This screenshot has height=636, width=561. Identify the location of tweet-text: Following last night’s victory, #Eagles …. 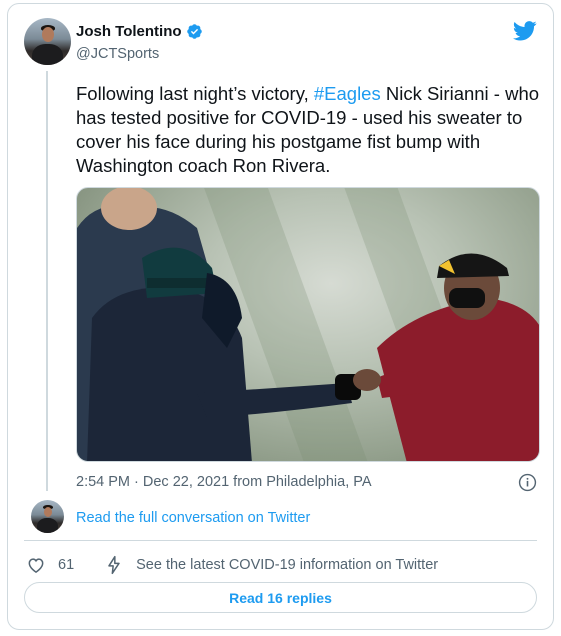
(308, 130).